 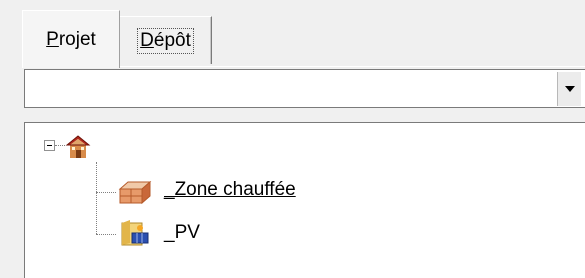 I want to click on chevron-down-icon, so click(x=569, y=89).